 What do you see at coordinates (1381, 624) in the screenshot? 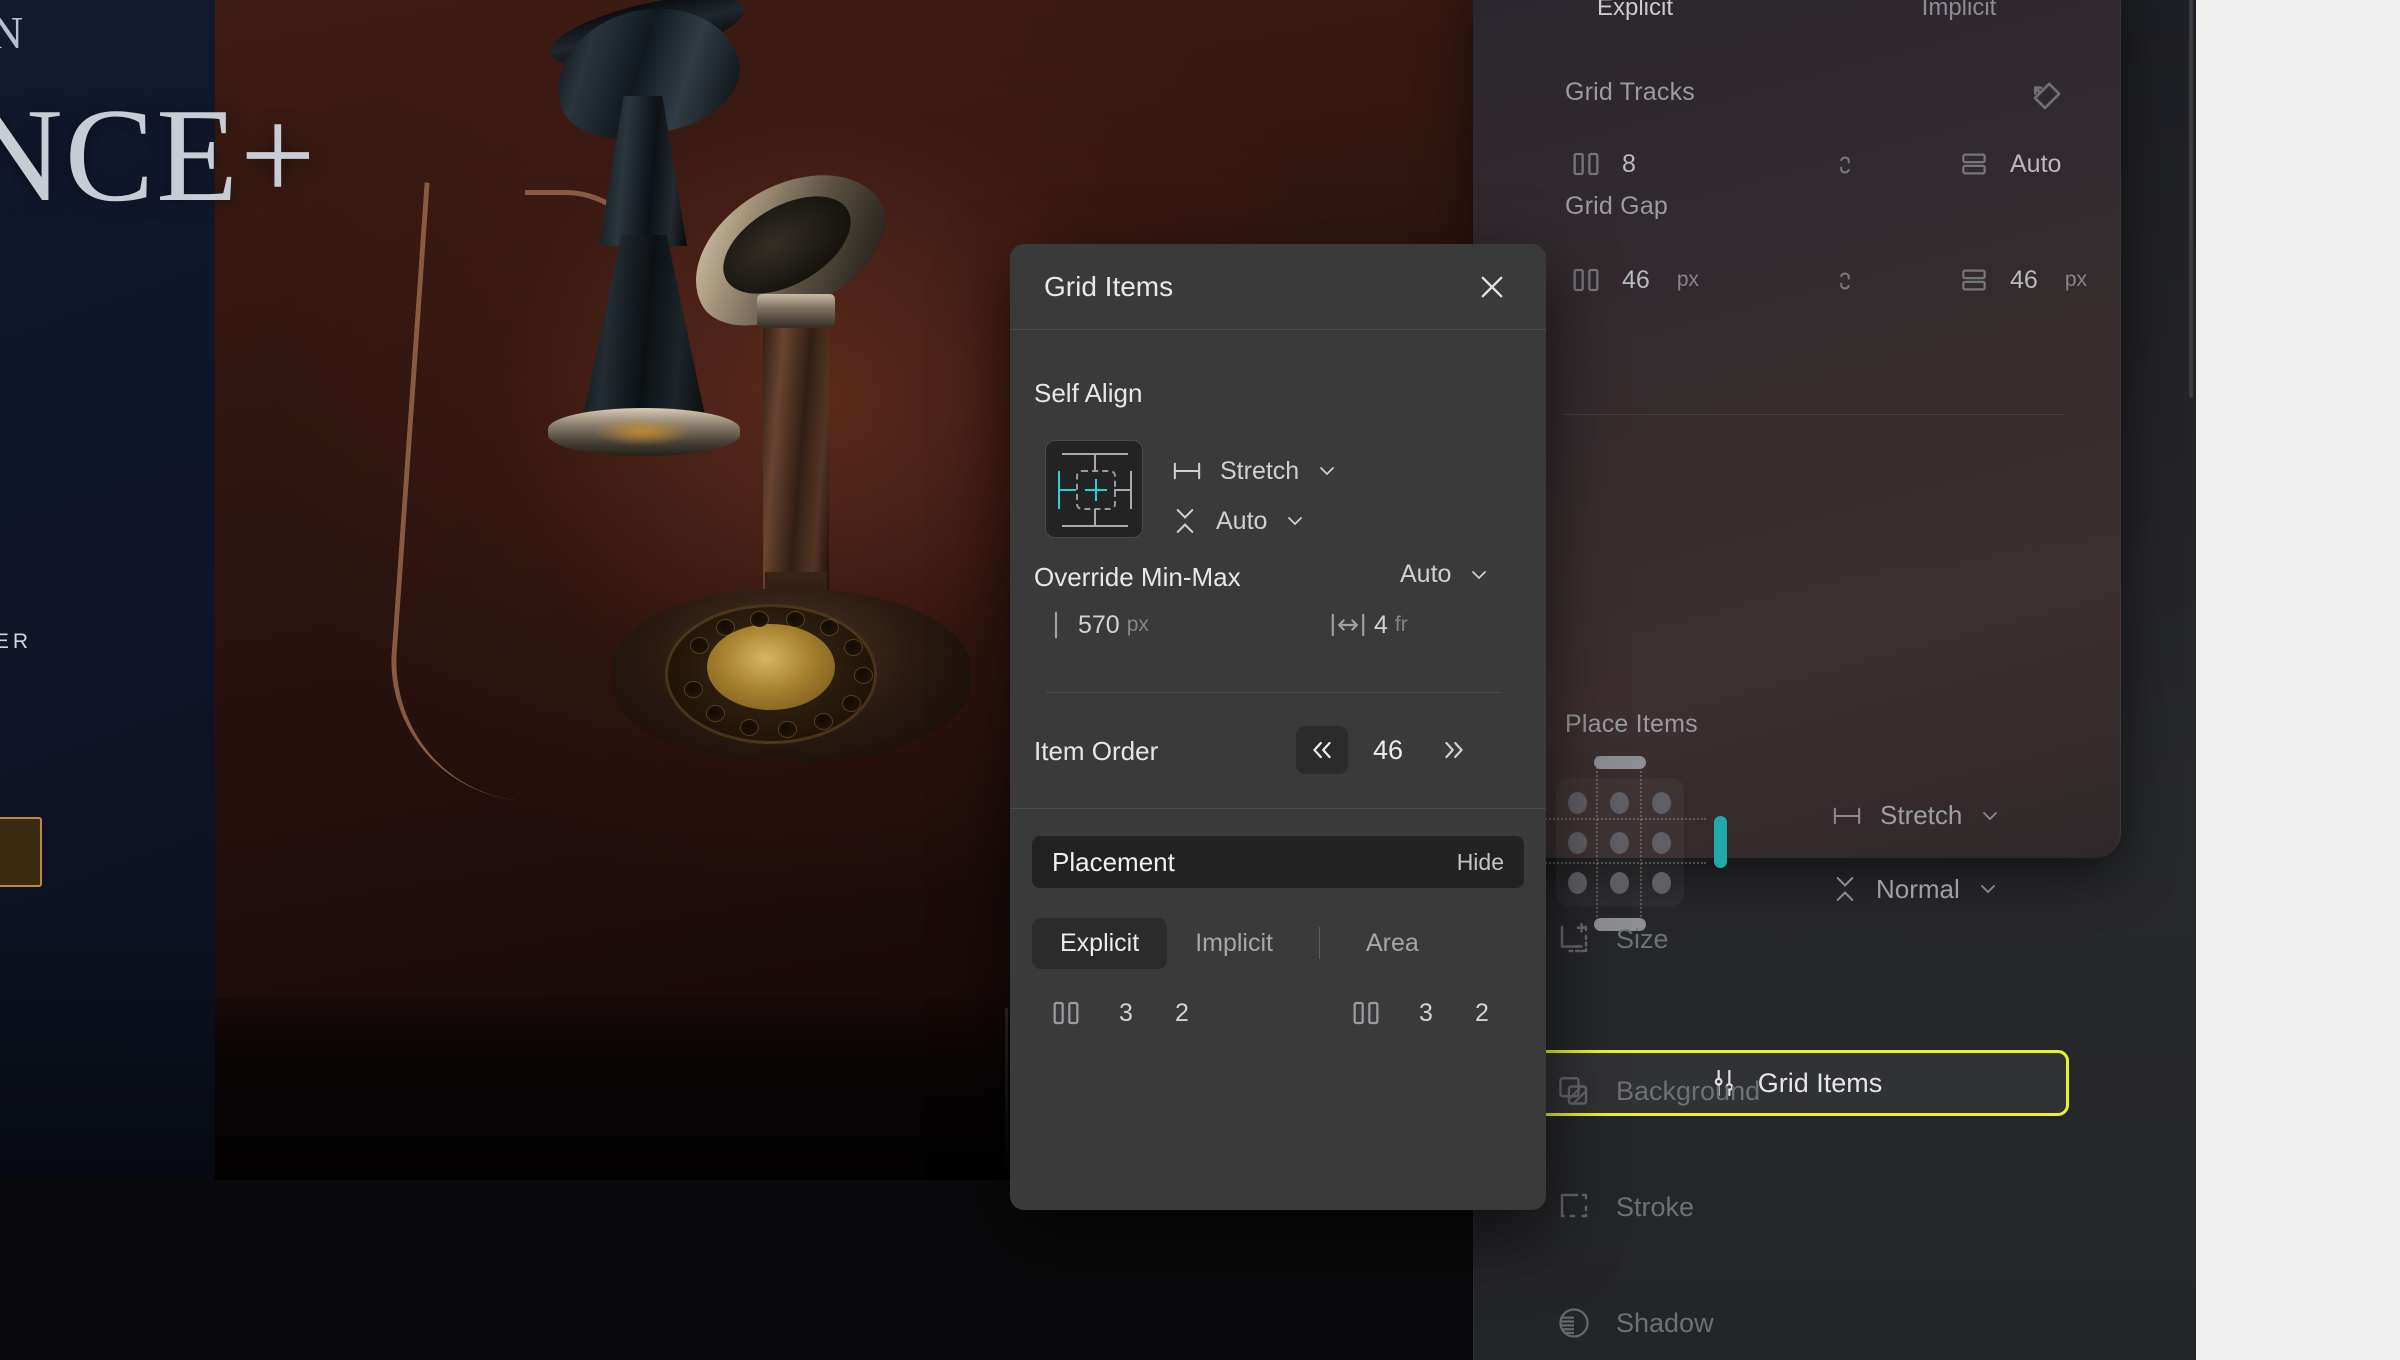
I see `override-max-value: 4` at bounding box center [1381, 624].